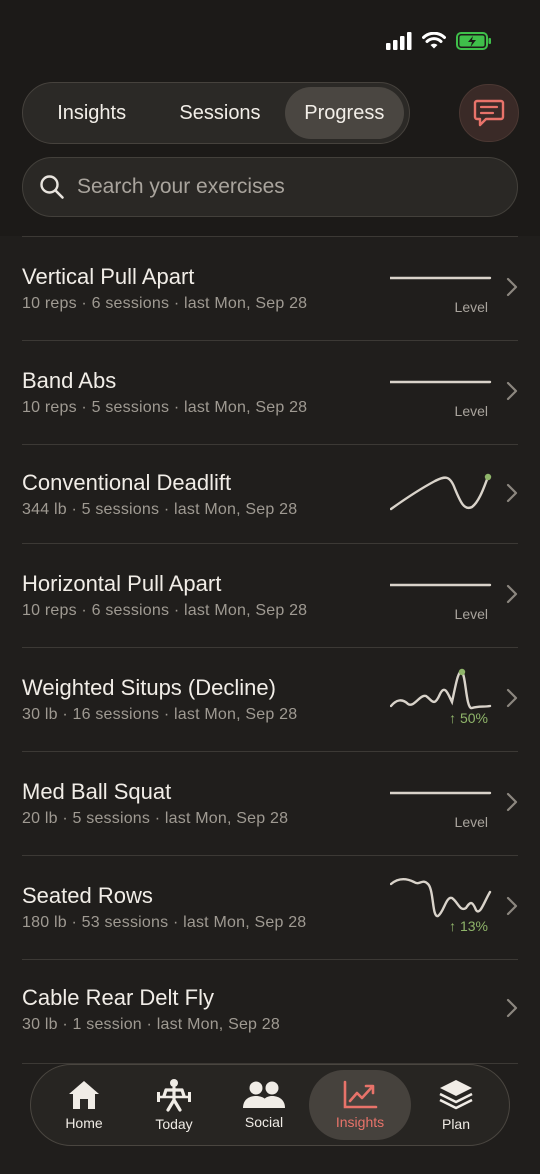 The image size is (540, 1174). I want to click on tab-progress: Progress, so click(344, 113).